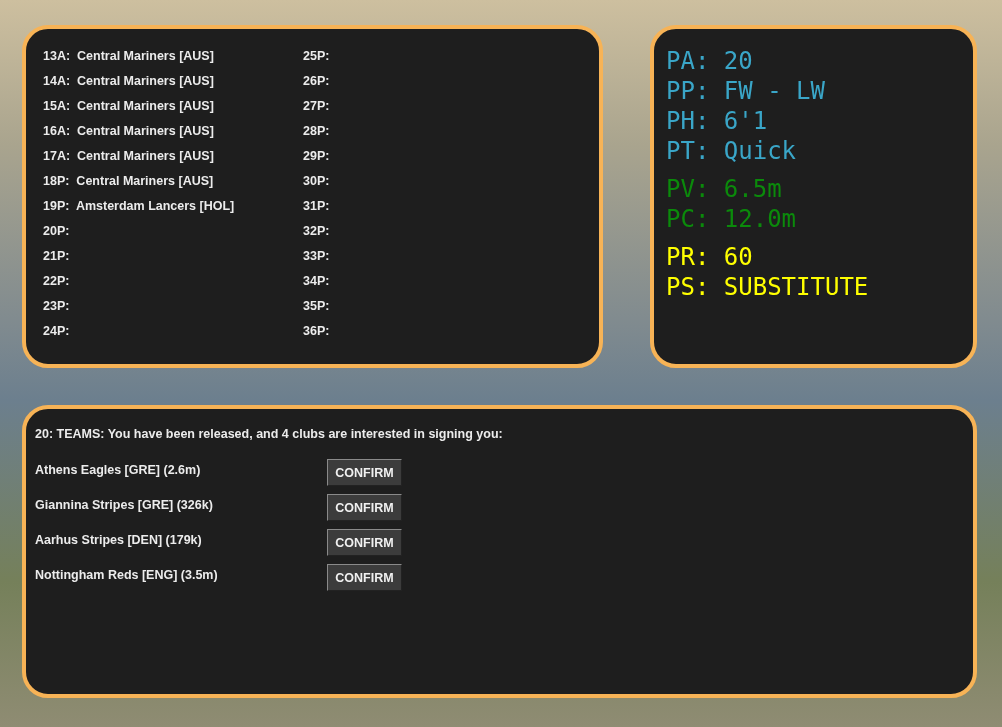 This screenshot has height=727, width=1002. What do you see at coordinates (317, 56) in the screenshot?
I see `career-entry: 25P:` at bounding box center [317, 56].